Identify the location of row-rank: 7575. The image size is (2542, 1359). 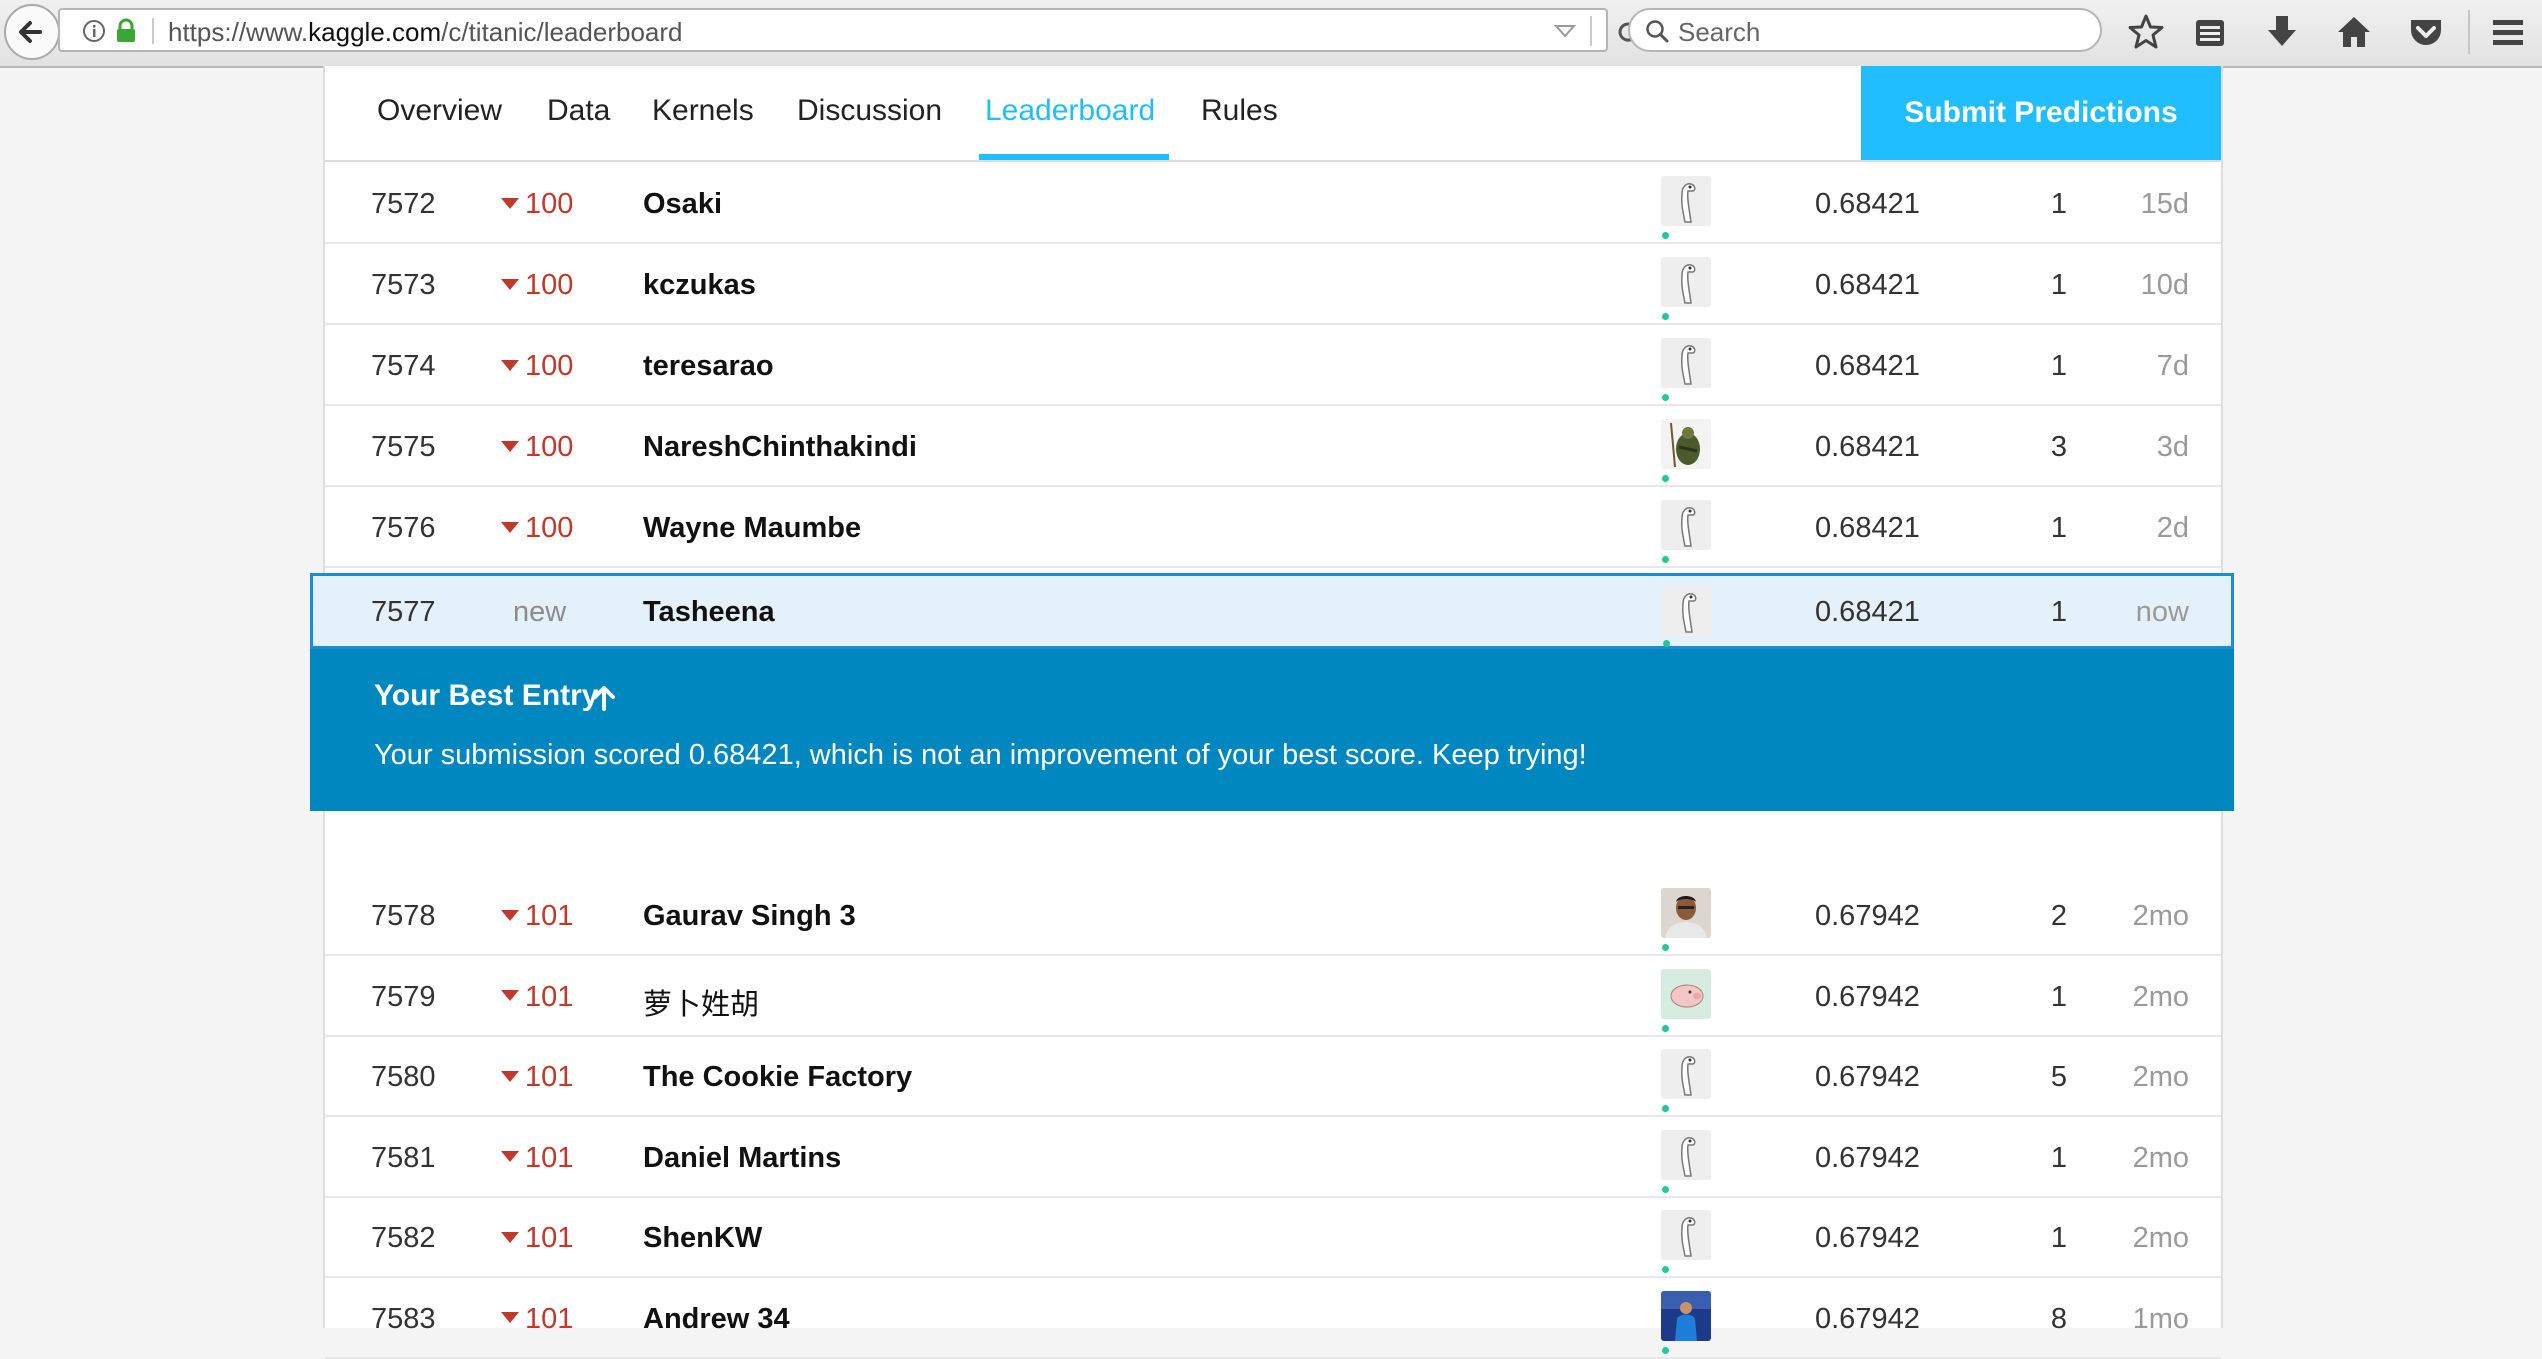
(403, 447).